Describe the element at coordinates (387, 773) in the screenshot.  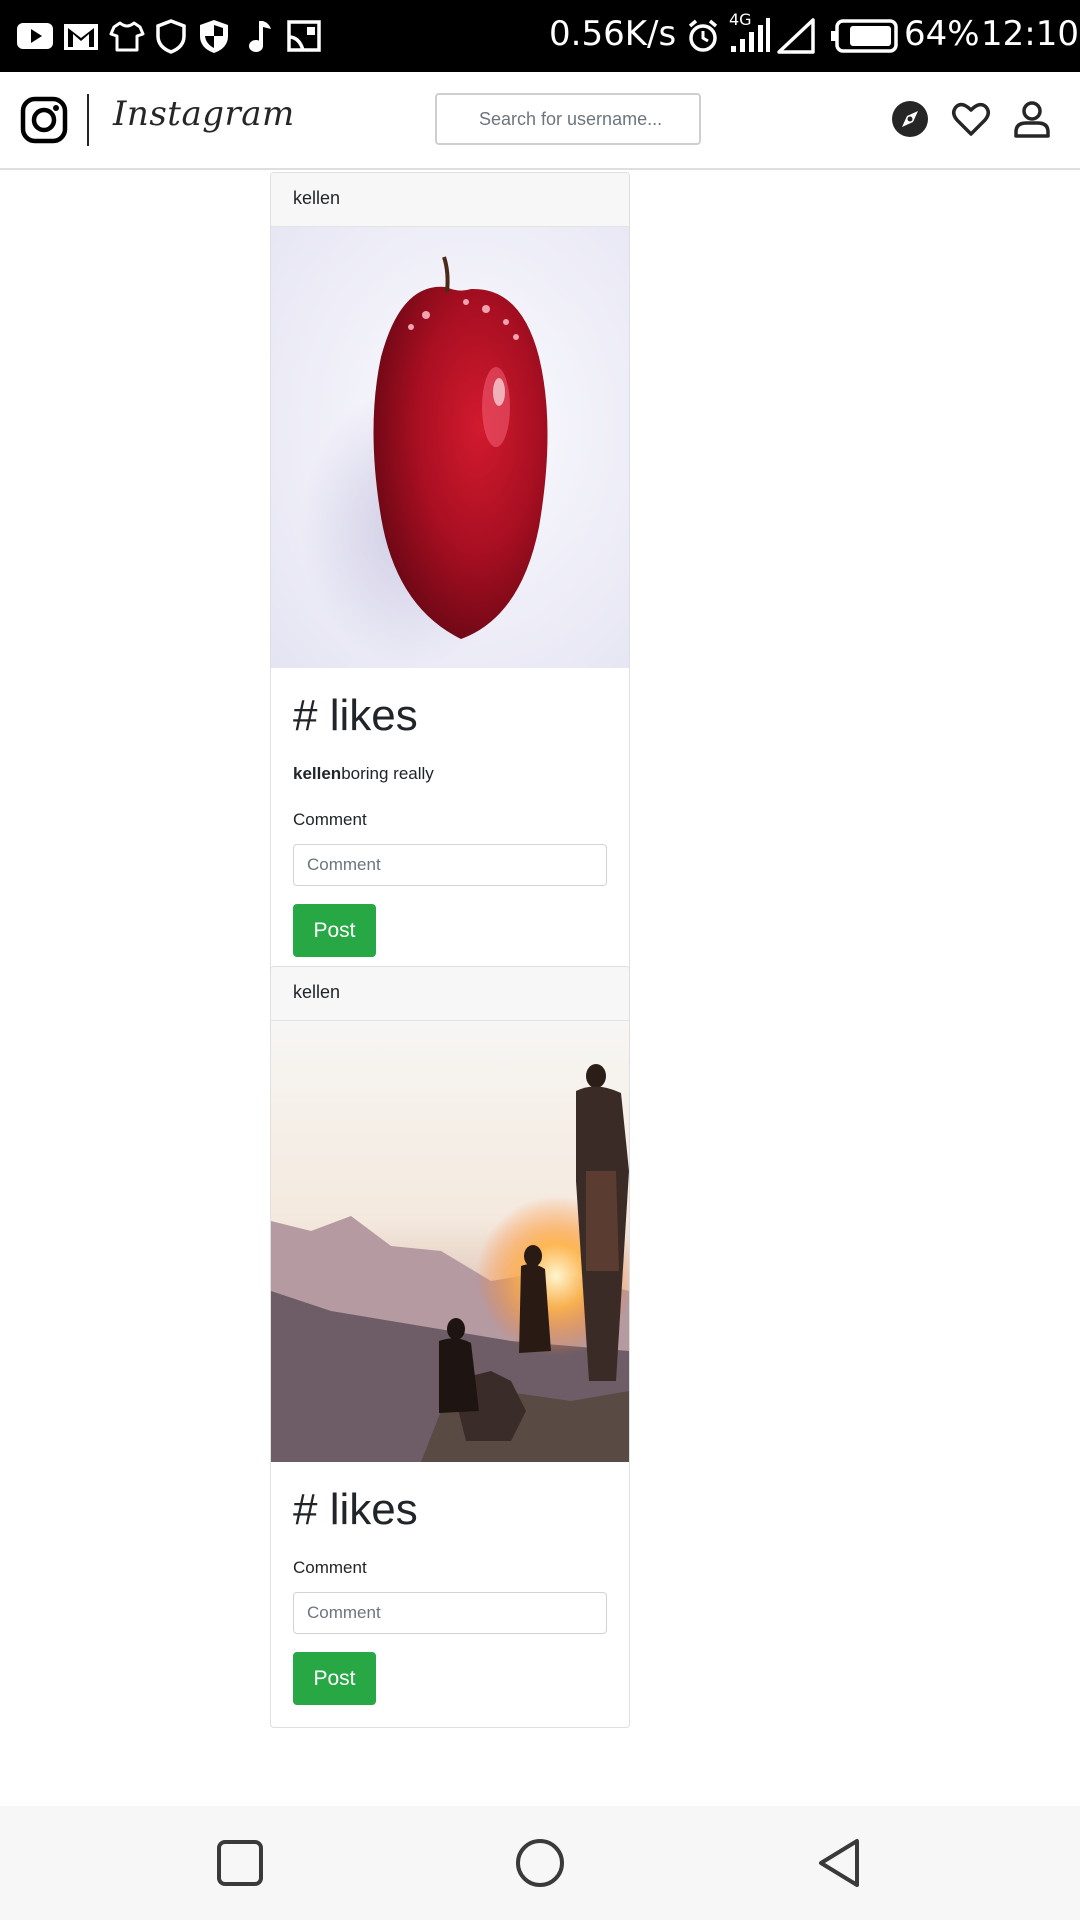
I see `caption-text: boring really` at that location.